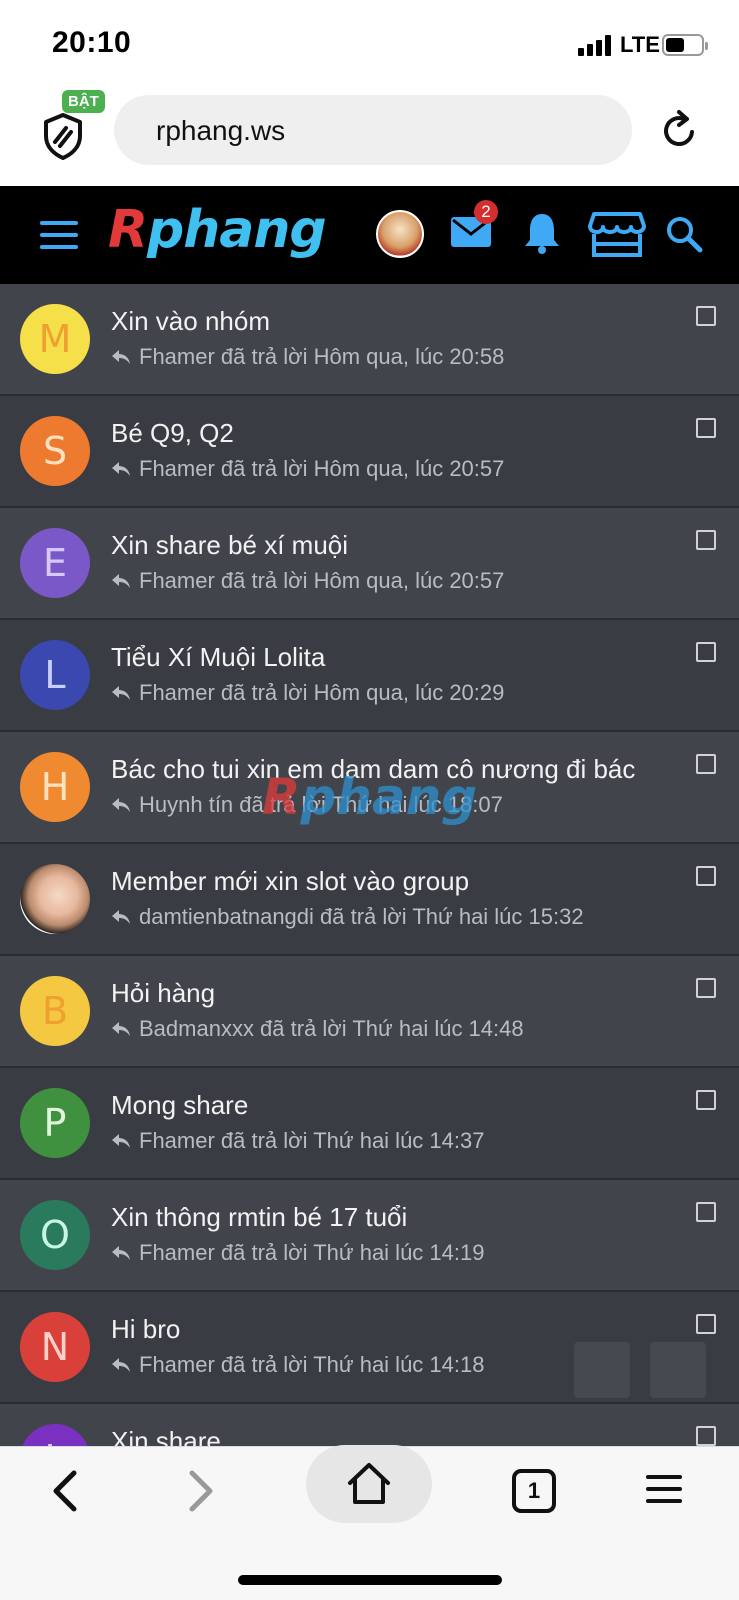 The image size is (739, 1600). What do you see at coordinates (55, 787) in the screenshot?
I see `thread-avatar: H` at bounding box center [55, 787].